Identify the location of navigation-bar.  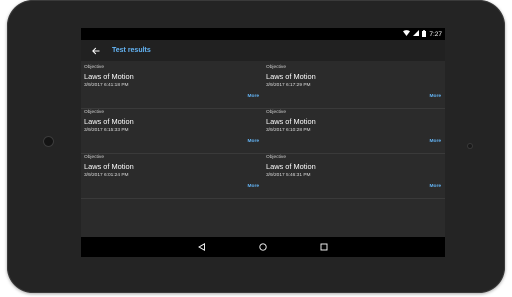
(263, 247).